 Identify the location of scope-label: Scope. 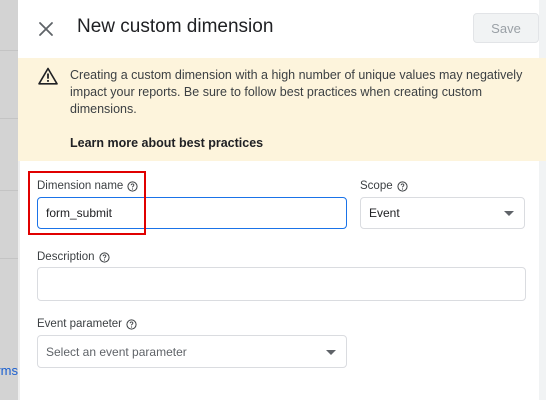
(384, 186).